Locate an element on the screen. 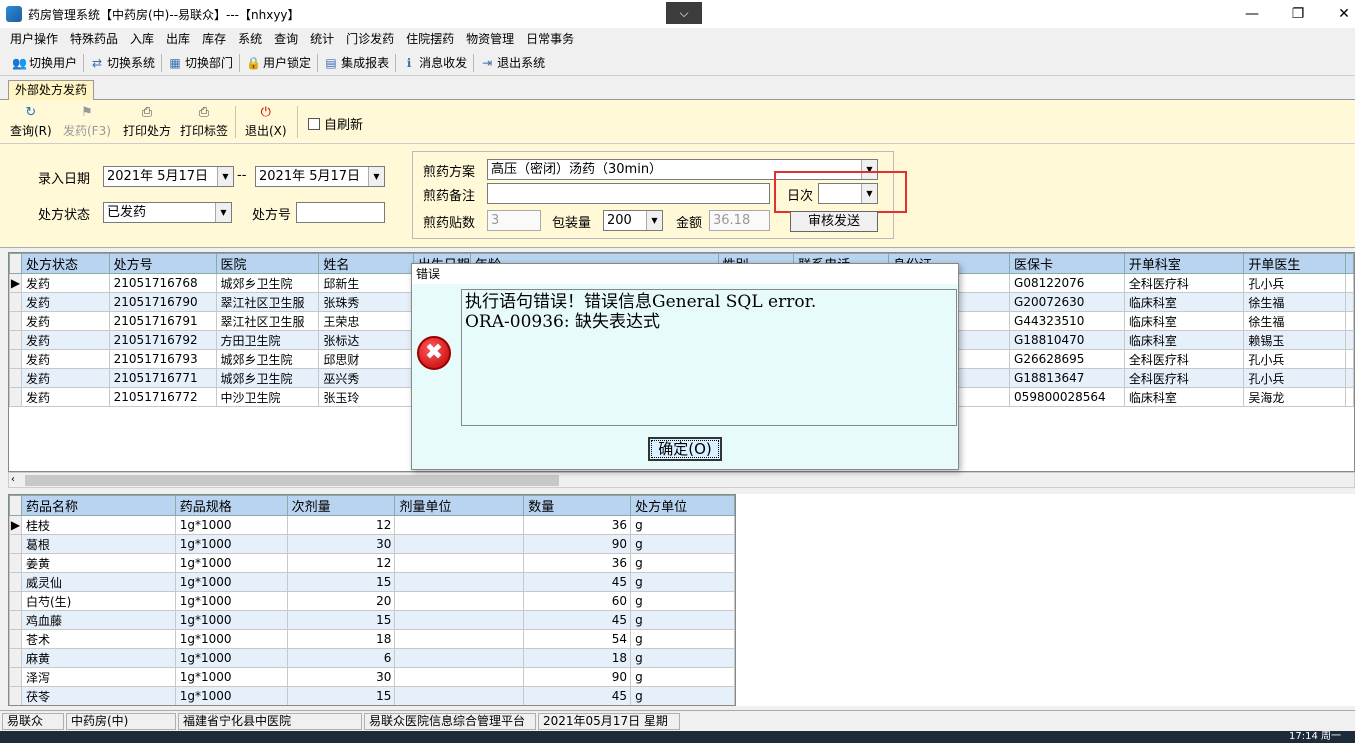  table-row: 泽泻 1g*1000 30 90 g is located at coordinates (372, 677).